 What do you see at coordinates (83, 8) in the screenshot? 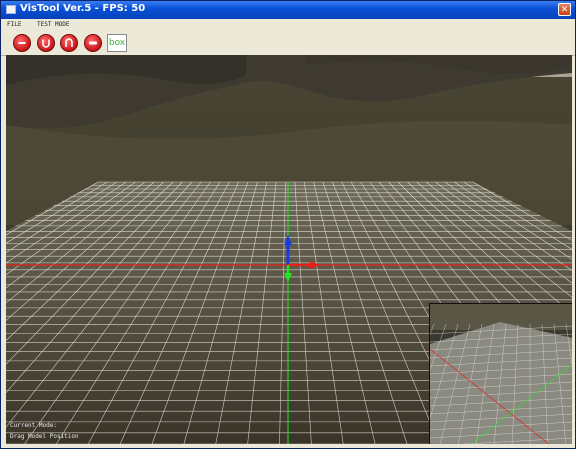
I see `window-title: VisTool Ver.5 - FPS: 50` at bounding box center [83, 8].